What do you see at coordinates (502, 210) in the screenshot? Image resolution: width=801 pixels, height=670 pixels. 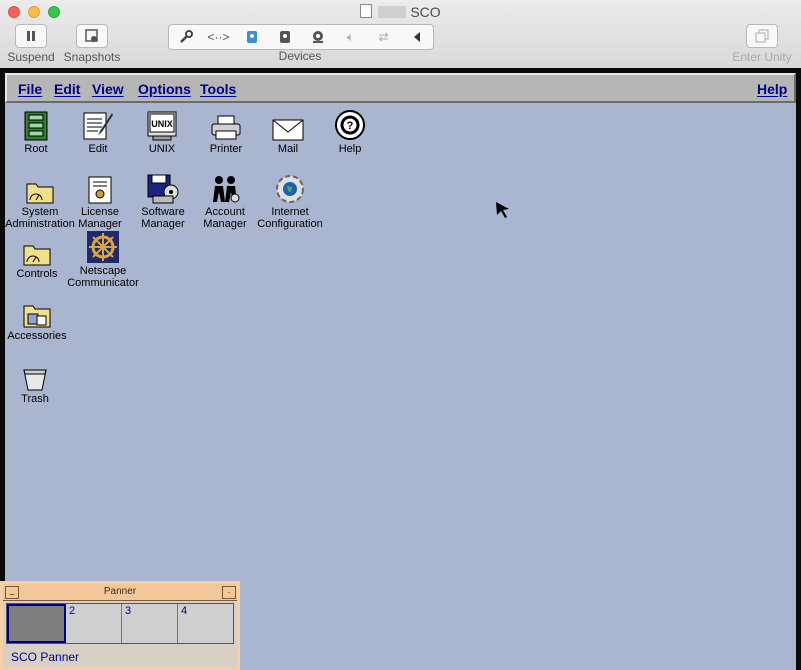 I see `mouse-cursor-icon` at bounding box center [502, 210].